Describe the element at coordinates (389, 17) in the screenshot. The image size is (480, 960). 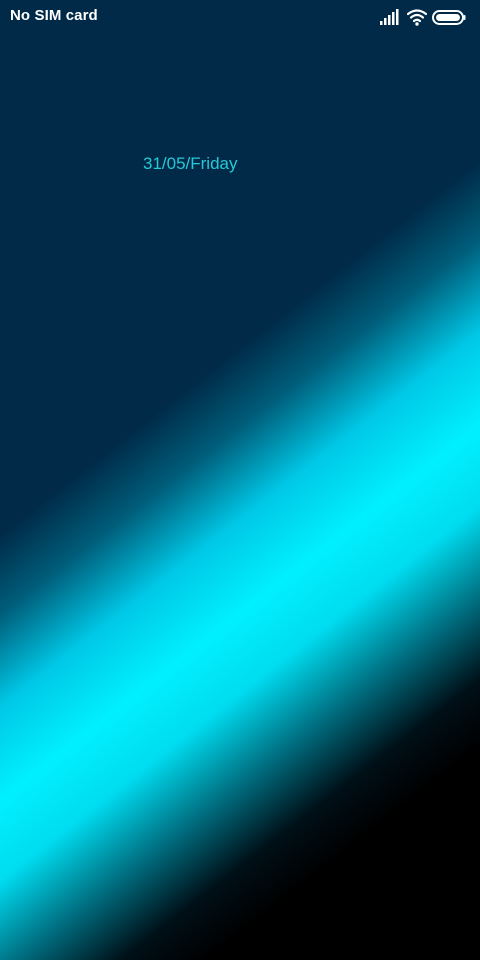
I see `signal-icon` at that location.